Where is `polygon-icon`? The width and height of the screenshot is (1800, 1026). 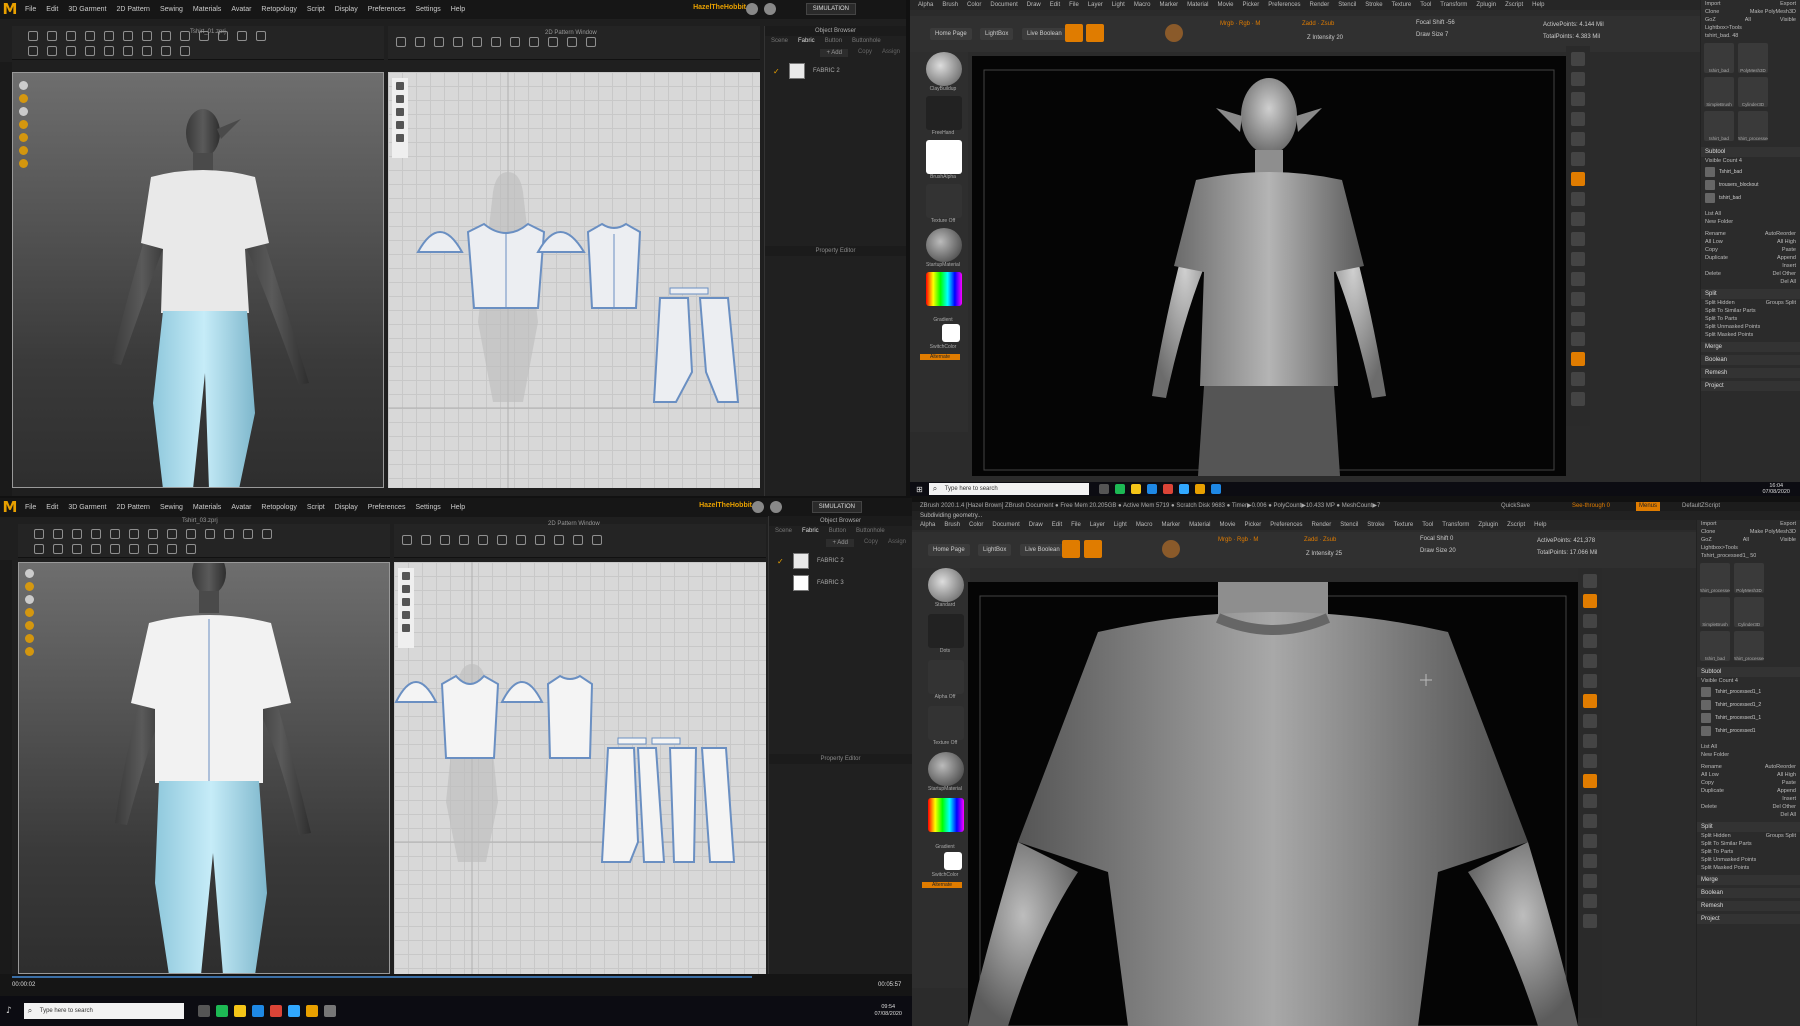
polygon-icon is located at coordinates (477, 42).